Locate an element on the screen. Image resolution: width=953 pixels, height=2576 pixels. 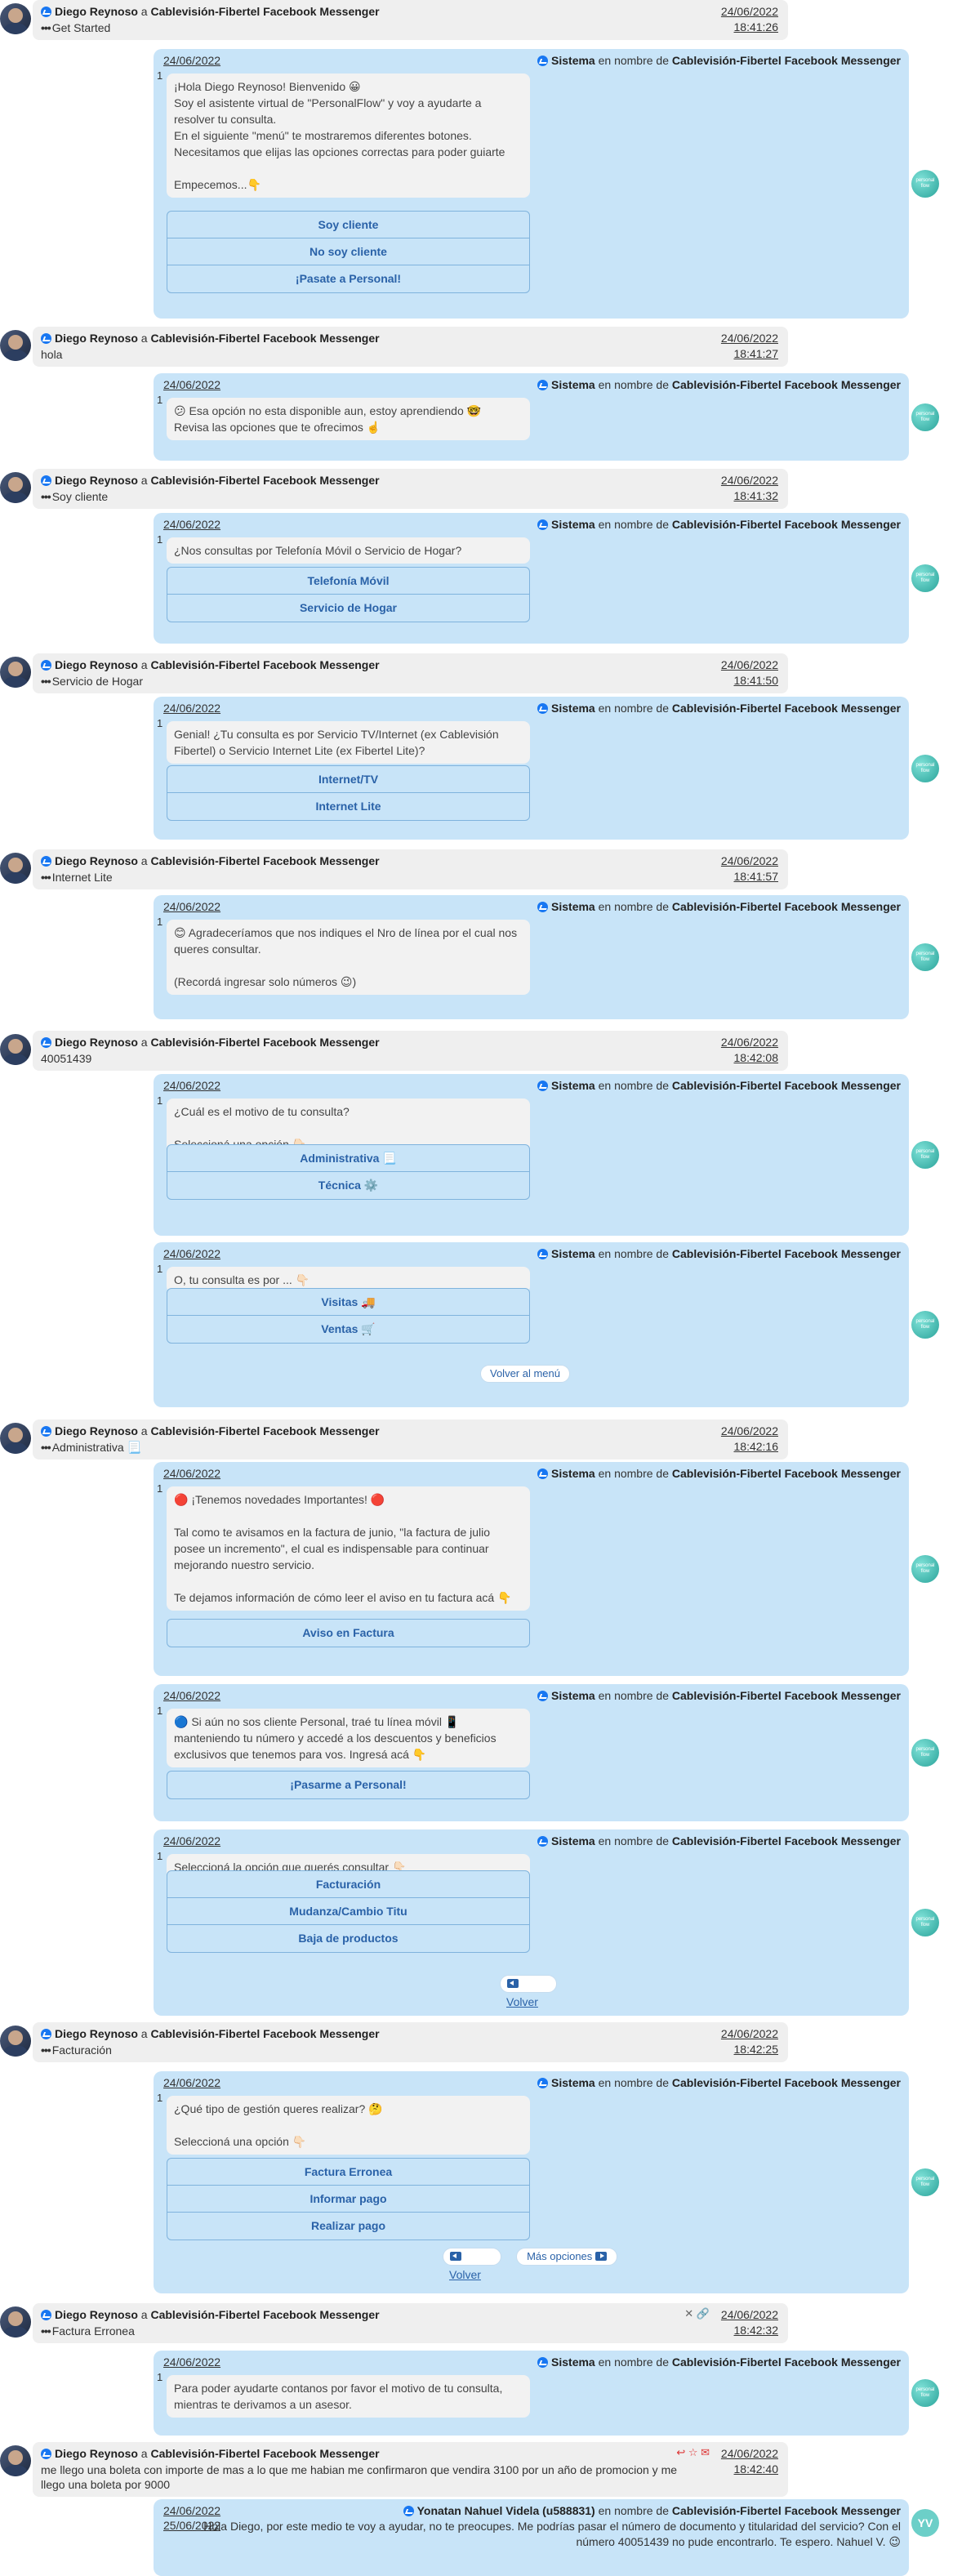
message-tools: ✕ 🔗 is located at coordinates (697, 2313).